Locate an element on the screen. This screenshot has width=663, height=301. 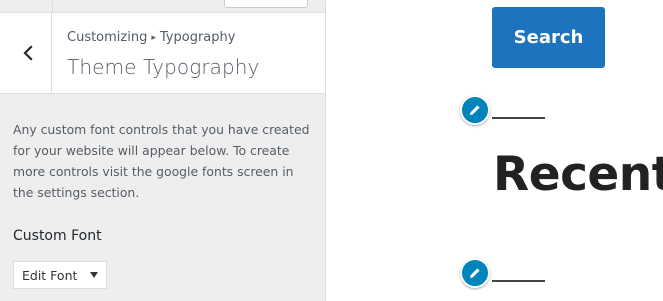
breadcrumb-customizing: Customizing is located at coordinates (107, 37).